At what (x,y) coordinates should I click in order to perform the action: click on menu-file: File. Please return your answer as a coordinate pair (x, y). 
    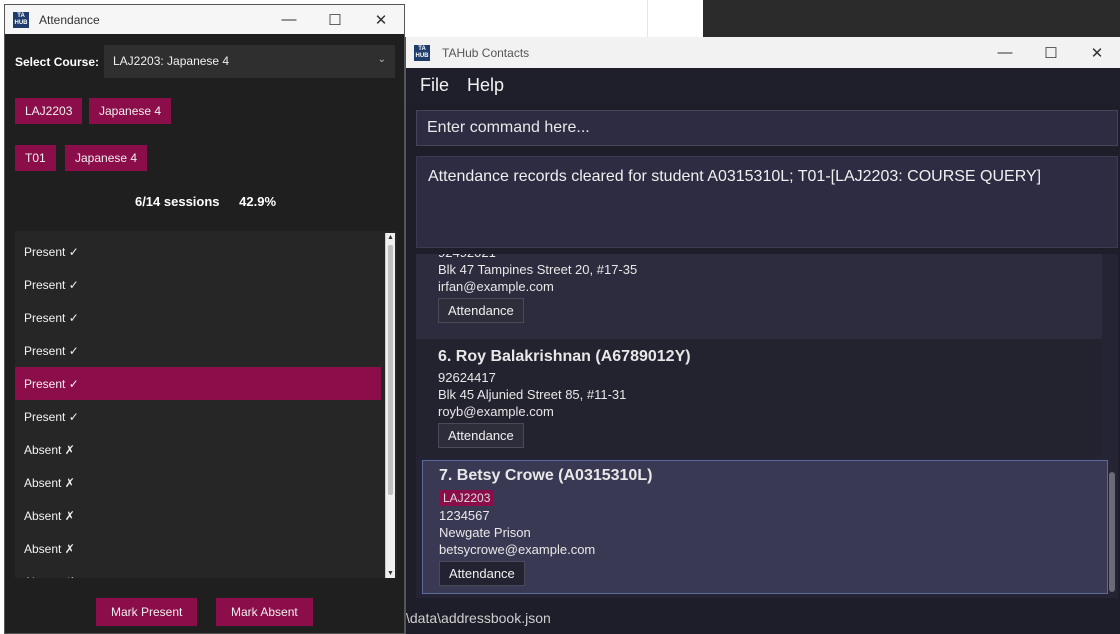
    Looking at the image, I should click on (434, 85).